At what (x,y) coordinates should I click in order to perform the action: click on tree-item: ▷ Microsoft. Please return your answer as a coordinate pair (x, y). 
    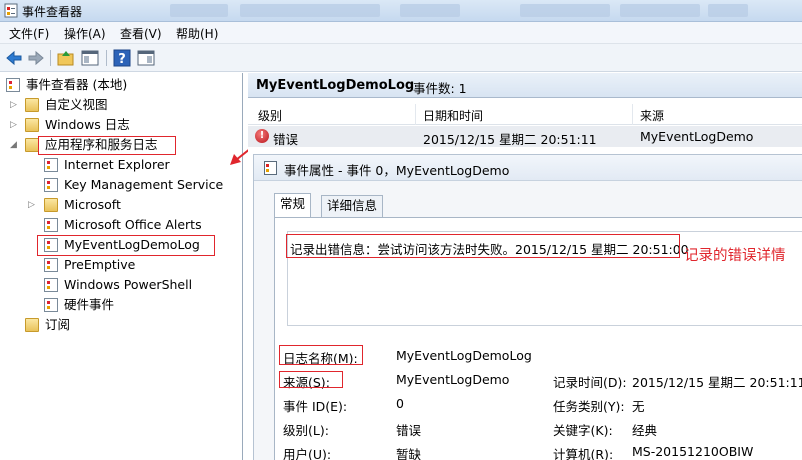
    Looking at the image, I should click on (133, 205).